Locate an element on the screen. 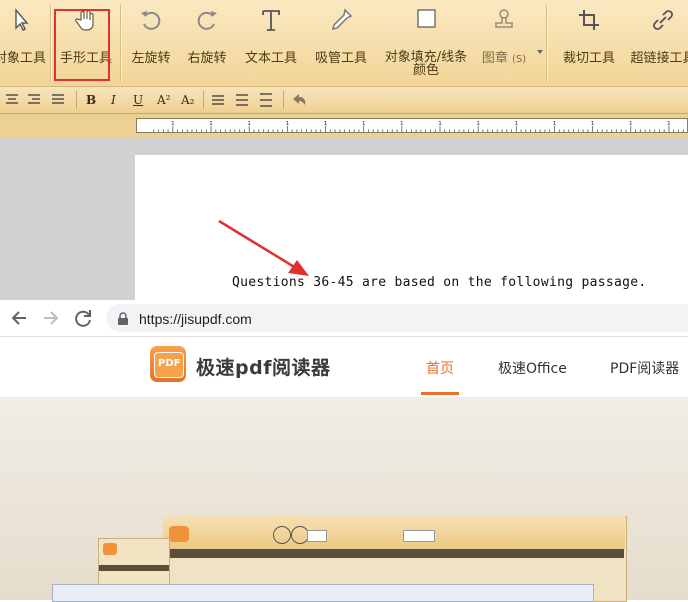 This screenshot has width=688, height=602. nav-home: 首页 is located at coordinates (440, 368).